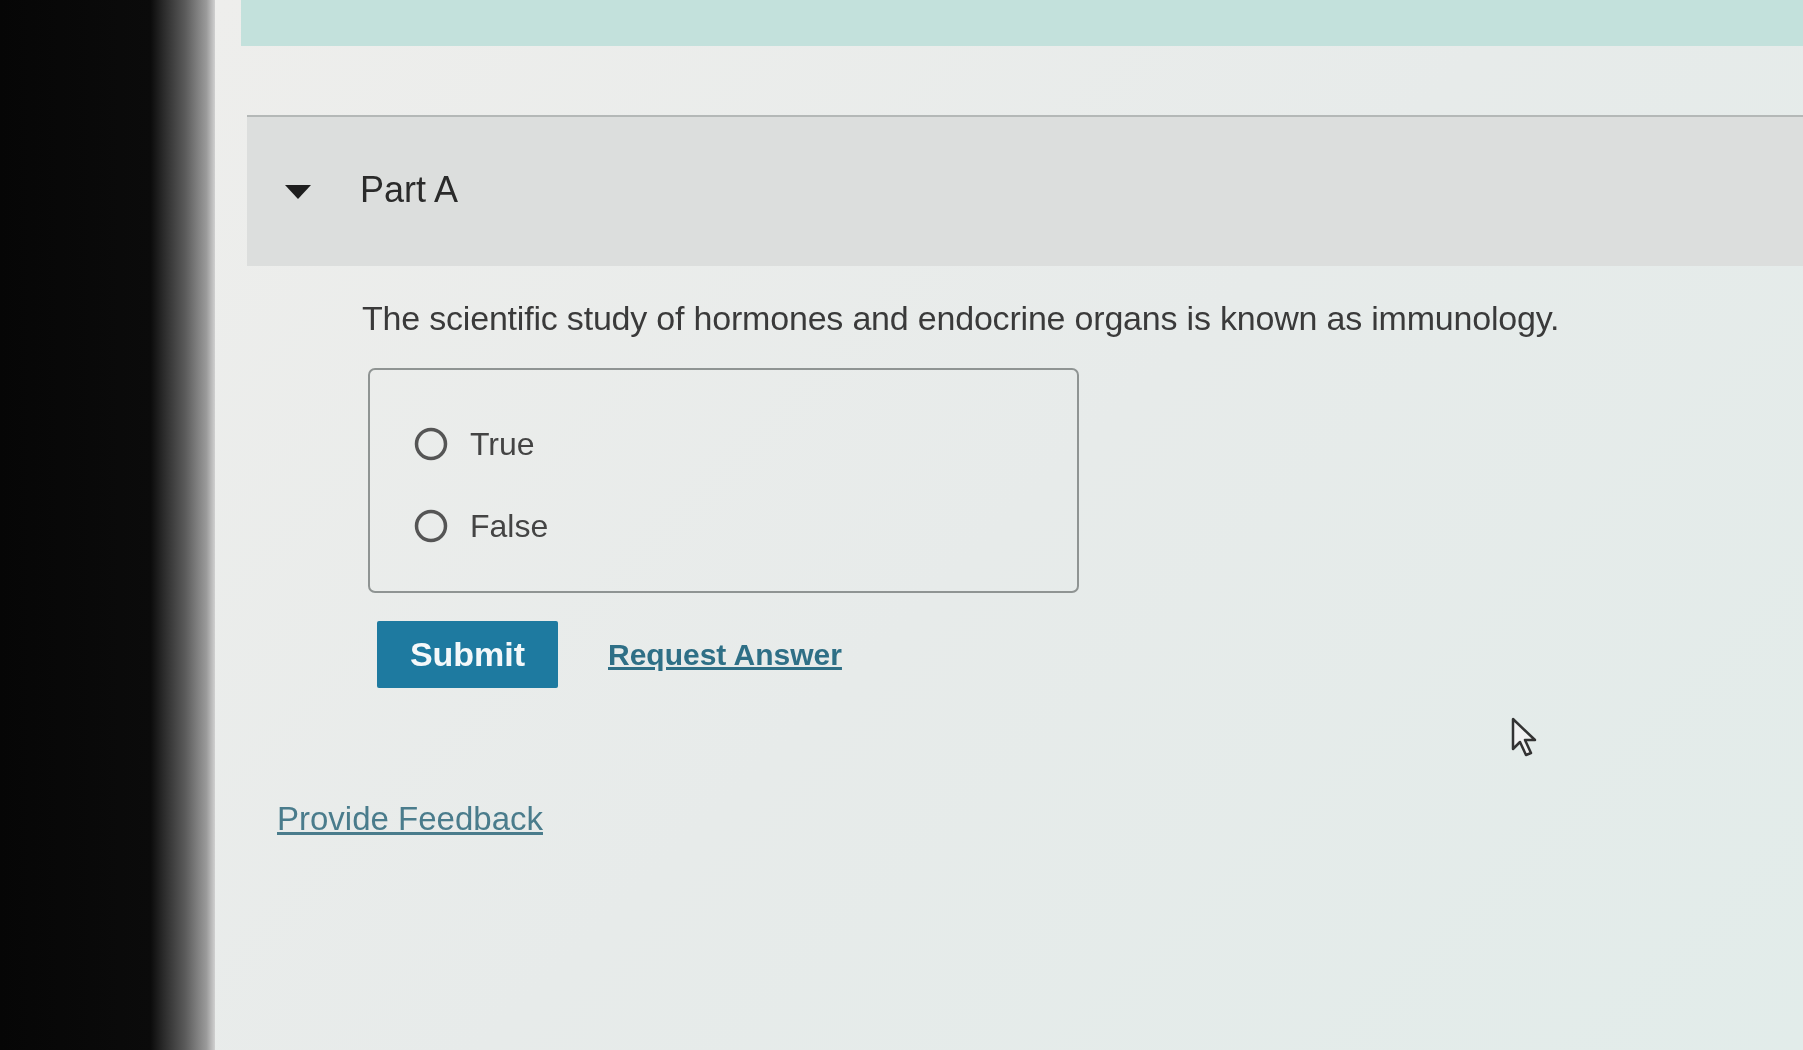 The height and width of the screenshot is (1050, 1803). I want to click on caret-icon, so click(298, 191).